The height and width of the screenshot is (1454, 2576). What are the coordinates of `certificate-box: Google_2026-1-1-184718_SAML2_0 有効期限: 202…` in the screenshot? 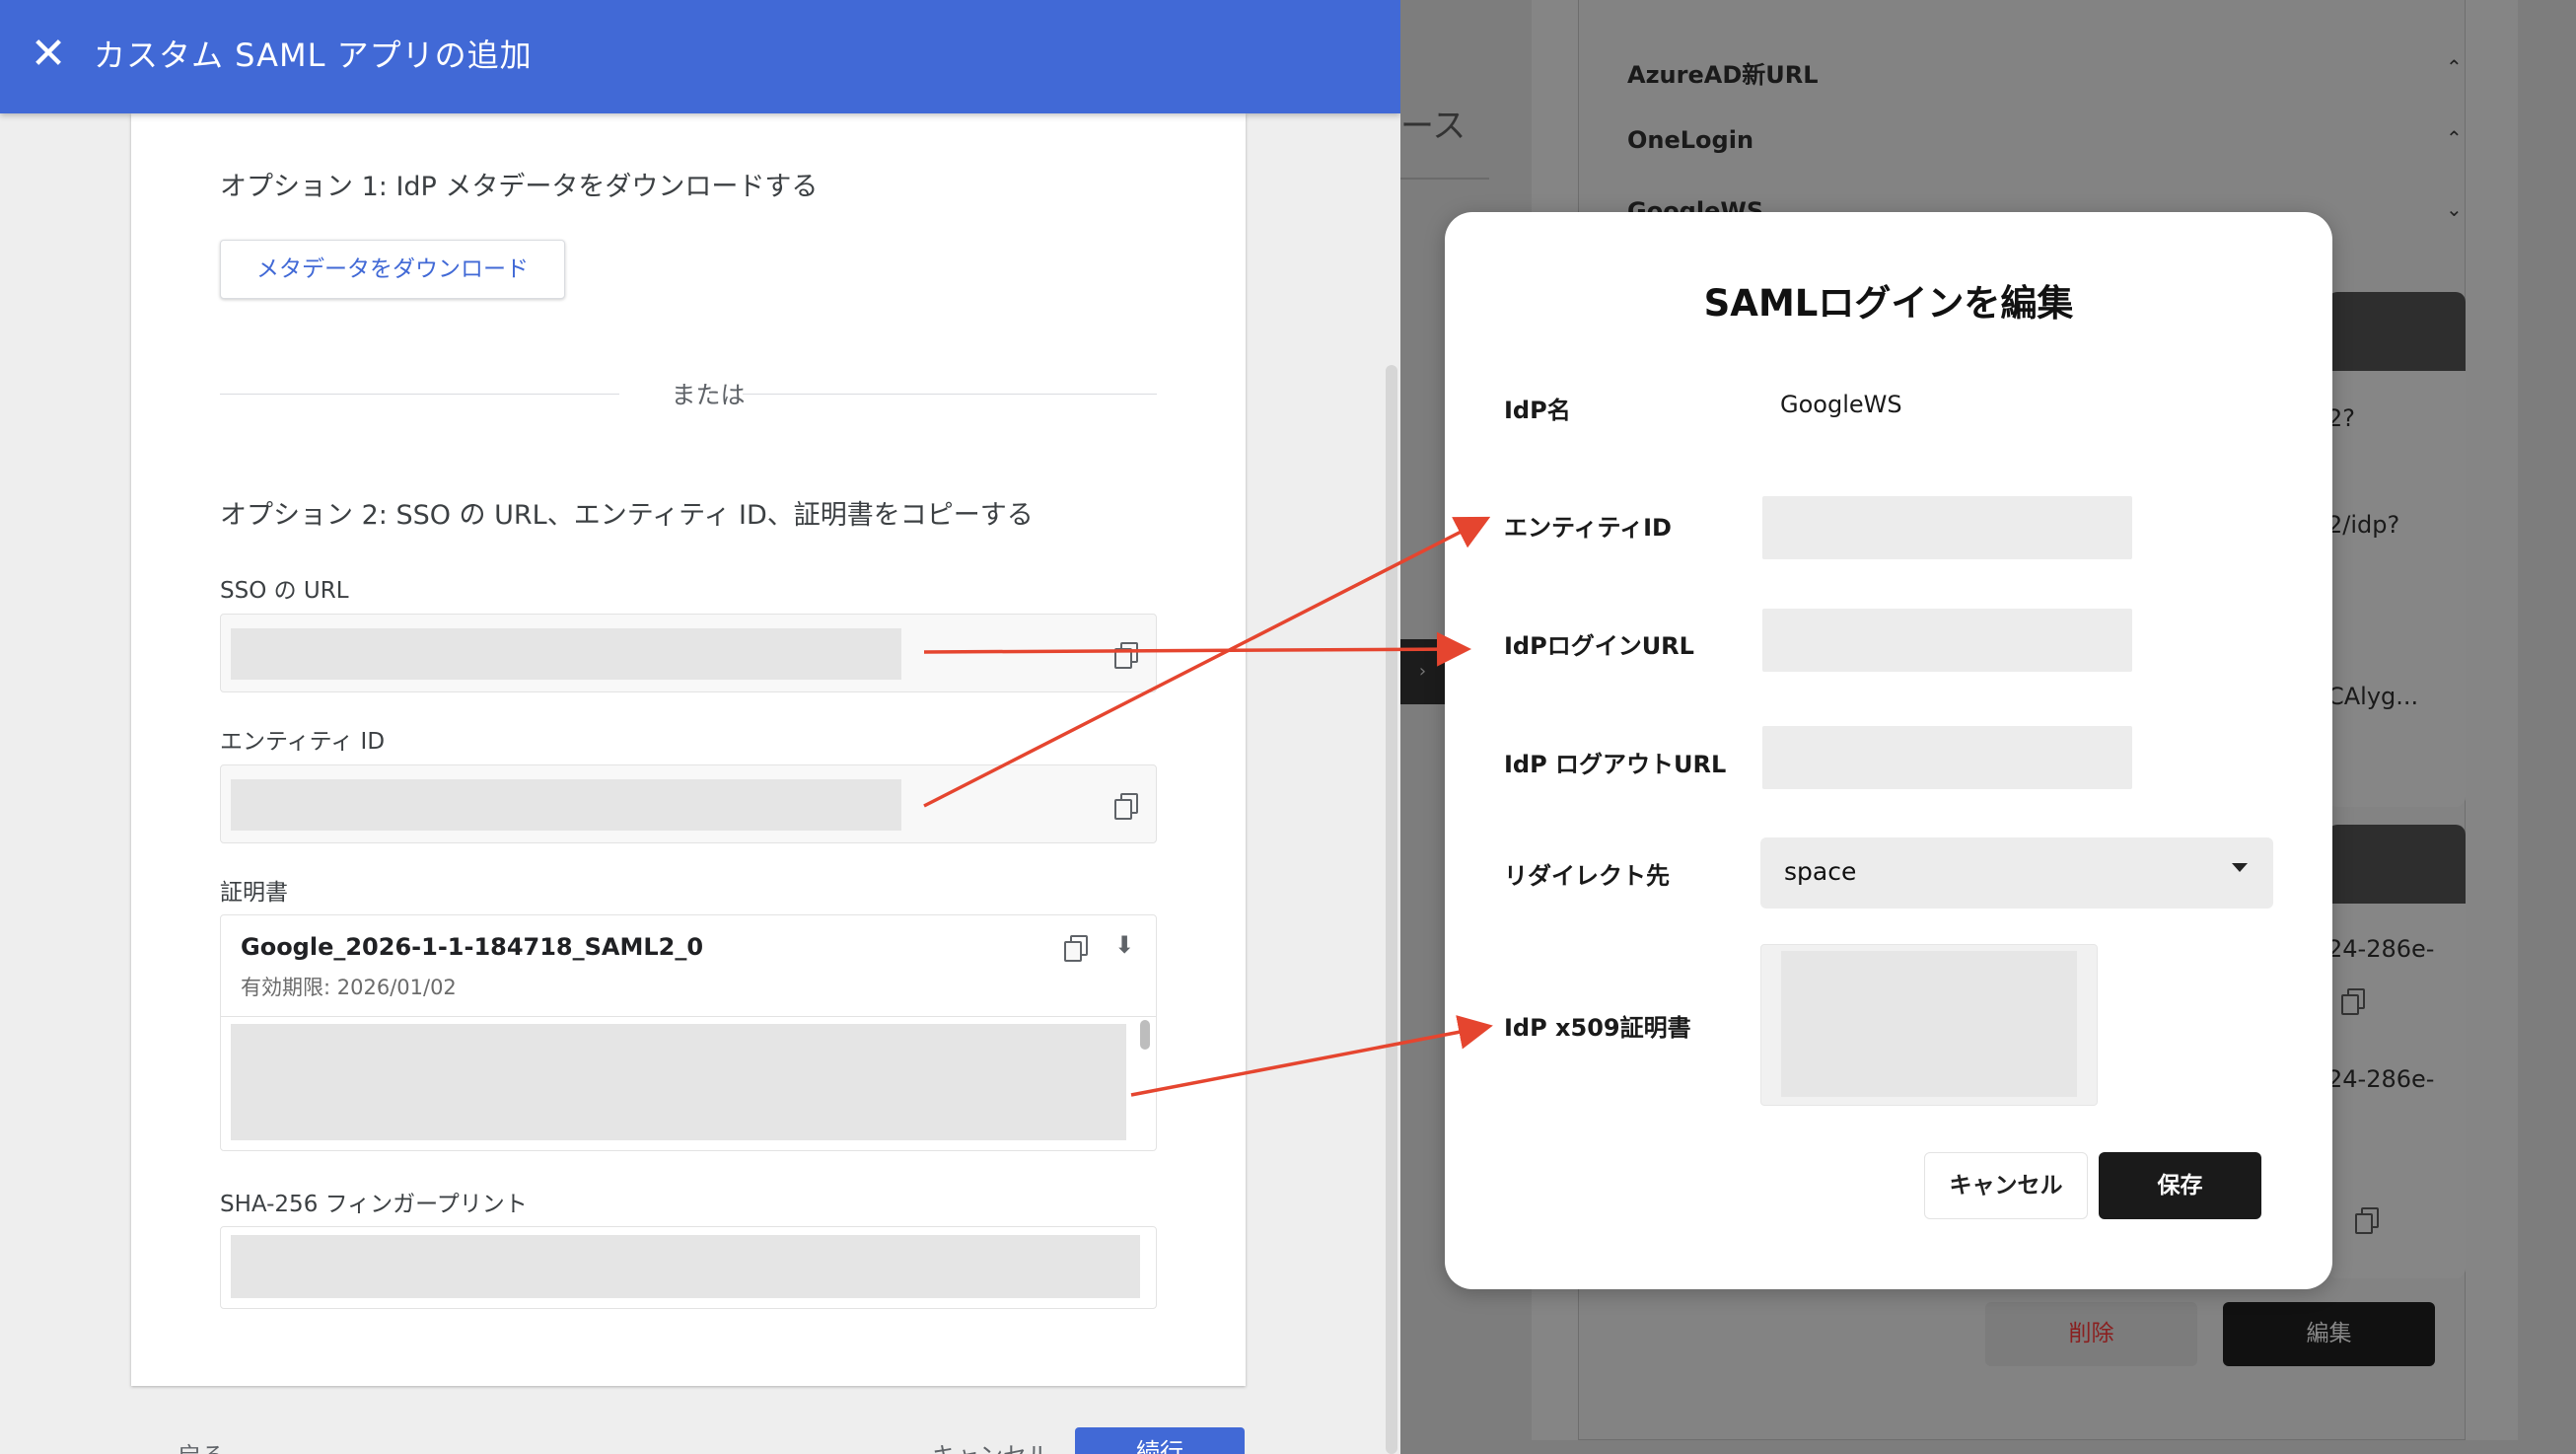 It's located at (688, 1032).